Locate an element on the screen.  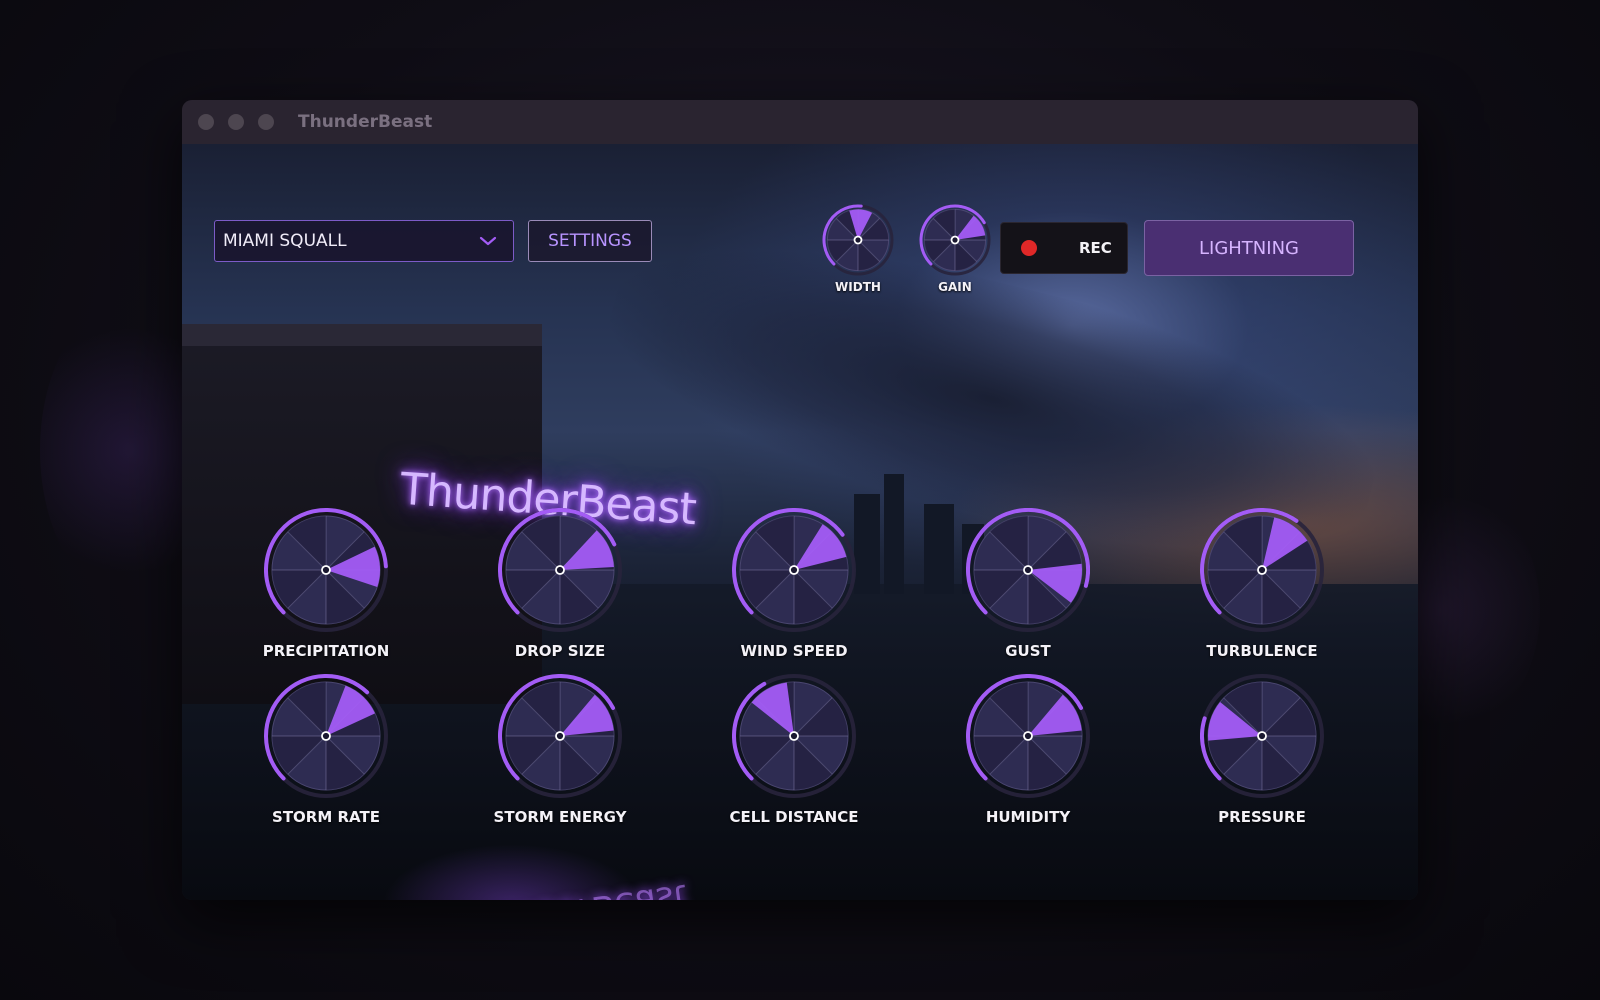
storm-energy-knob: STORM ENERGY is located at coordinates (560, 751).